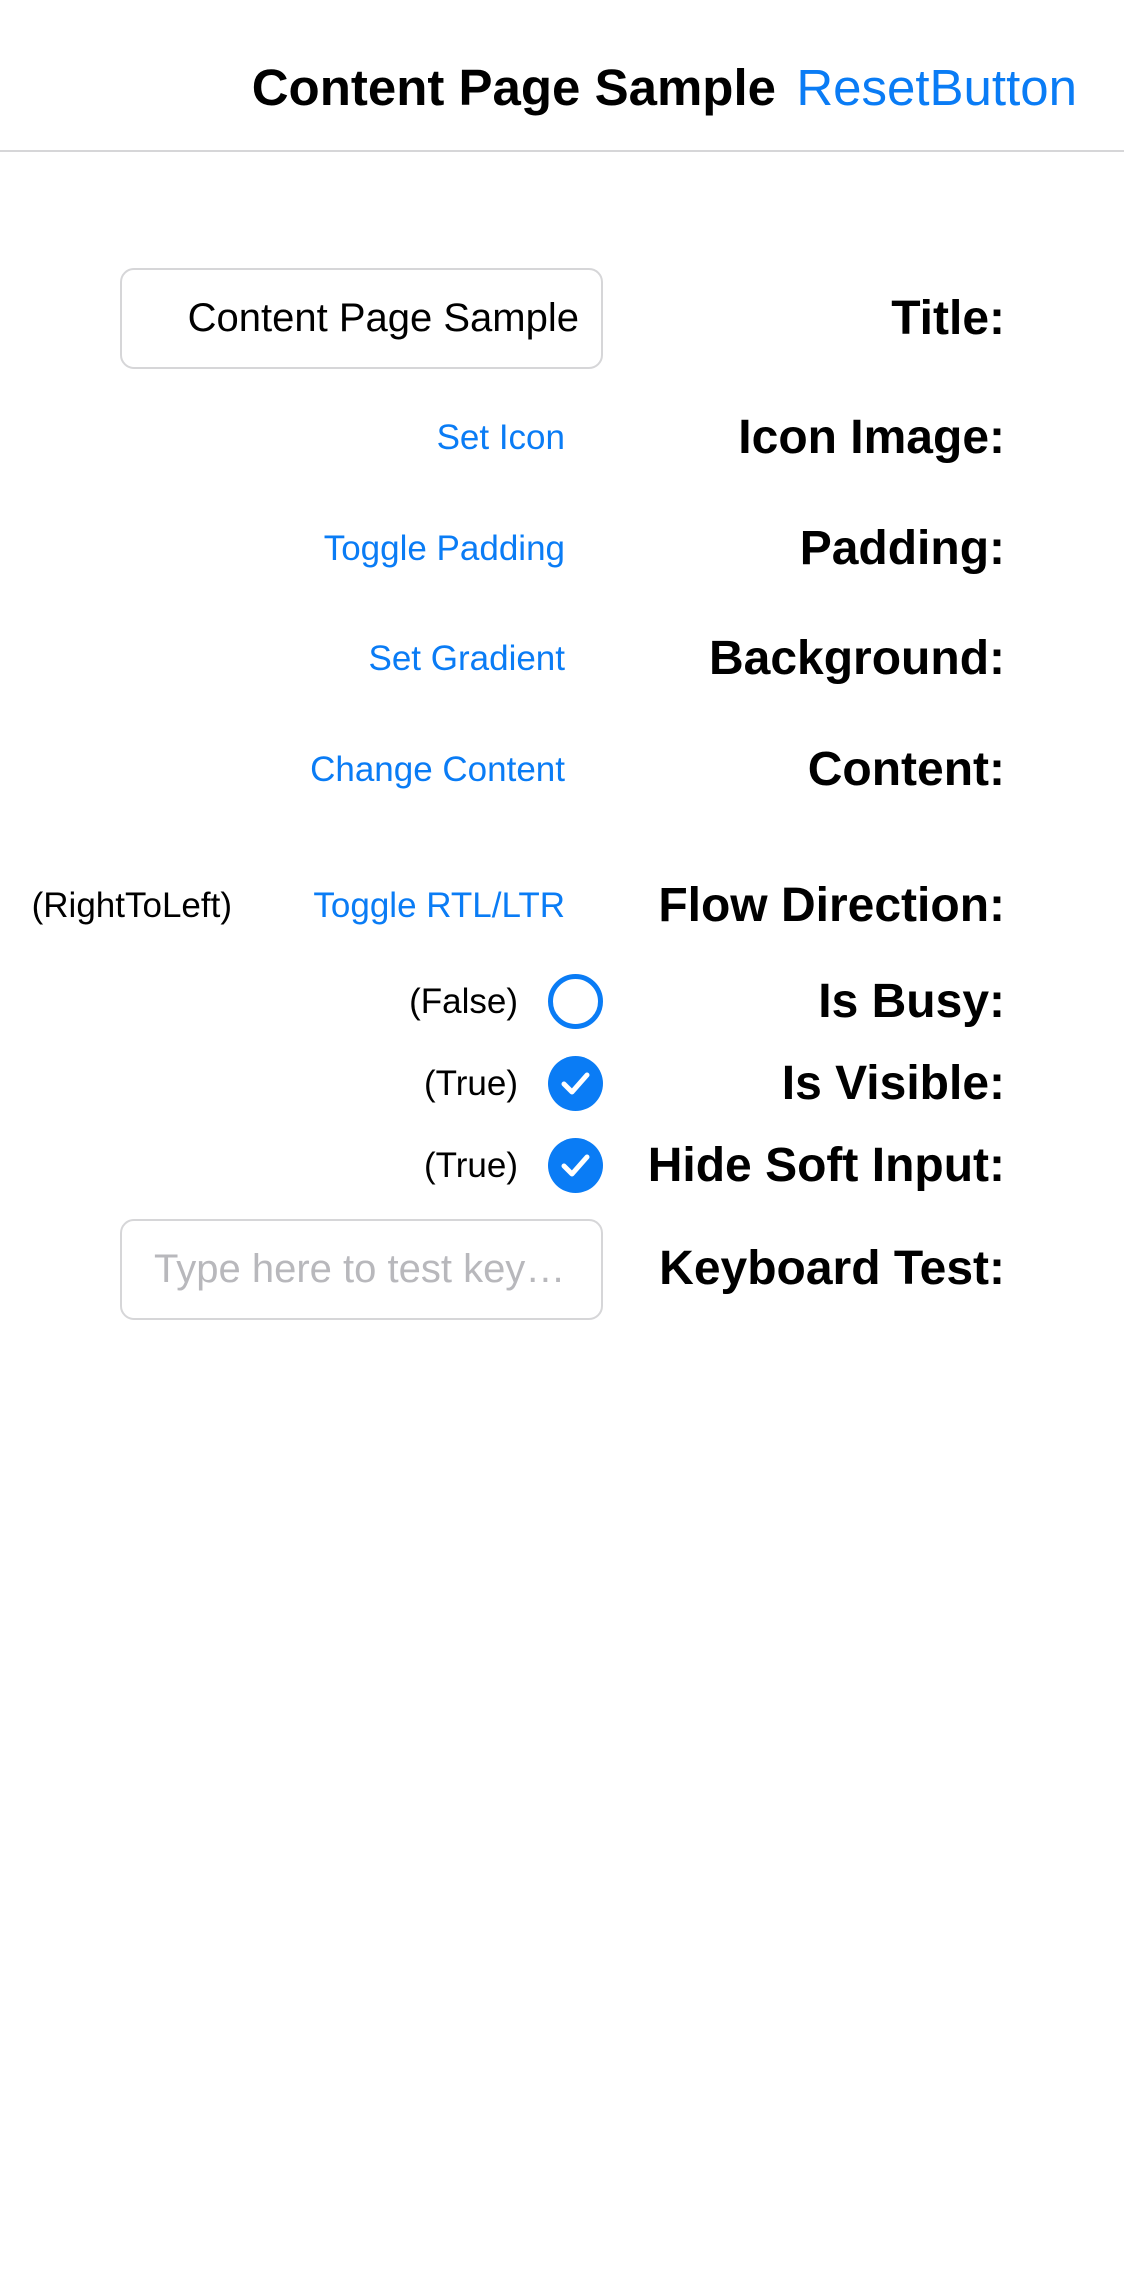 This screenshot has width=1124, height=2286. What do you see at coordinates (902, 548) in the screenshot?
I see `padding-label: Padding:` at bounding box center [902, 548].